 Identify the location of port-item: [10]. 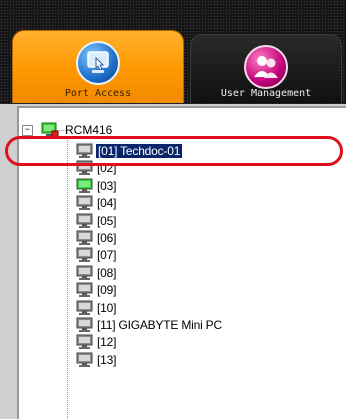
(96, 308).